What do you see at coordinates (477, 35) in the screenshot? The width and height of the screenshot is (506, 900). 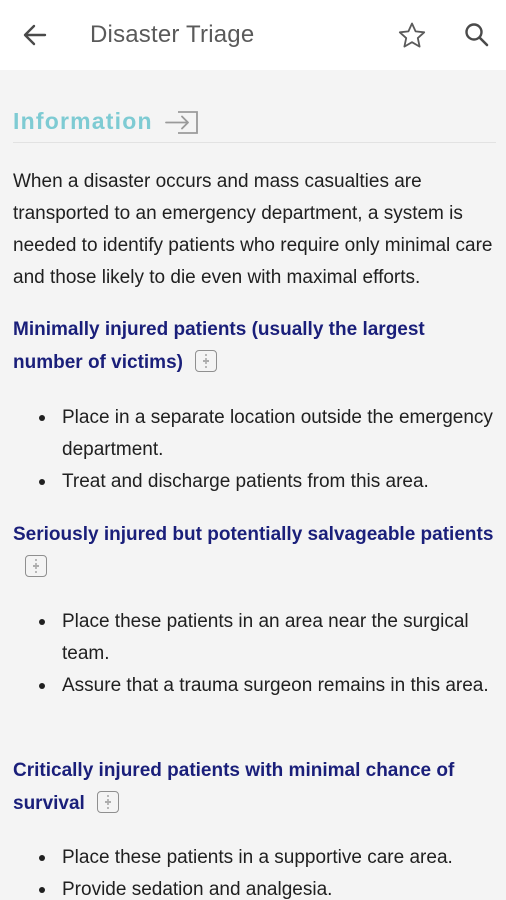 I see `search-icon` at bounding box center [477, 35].